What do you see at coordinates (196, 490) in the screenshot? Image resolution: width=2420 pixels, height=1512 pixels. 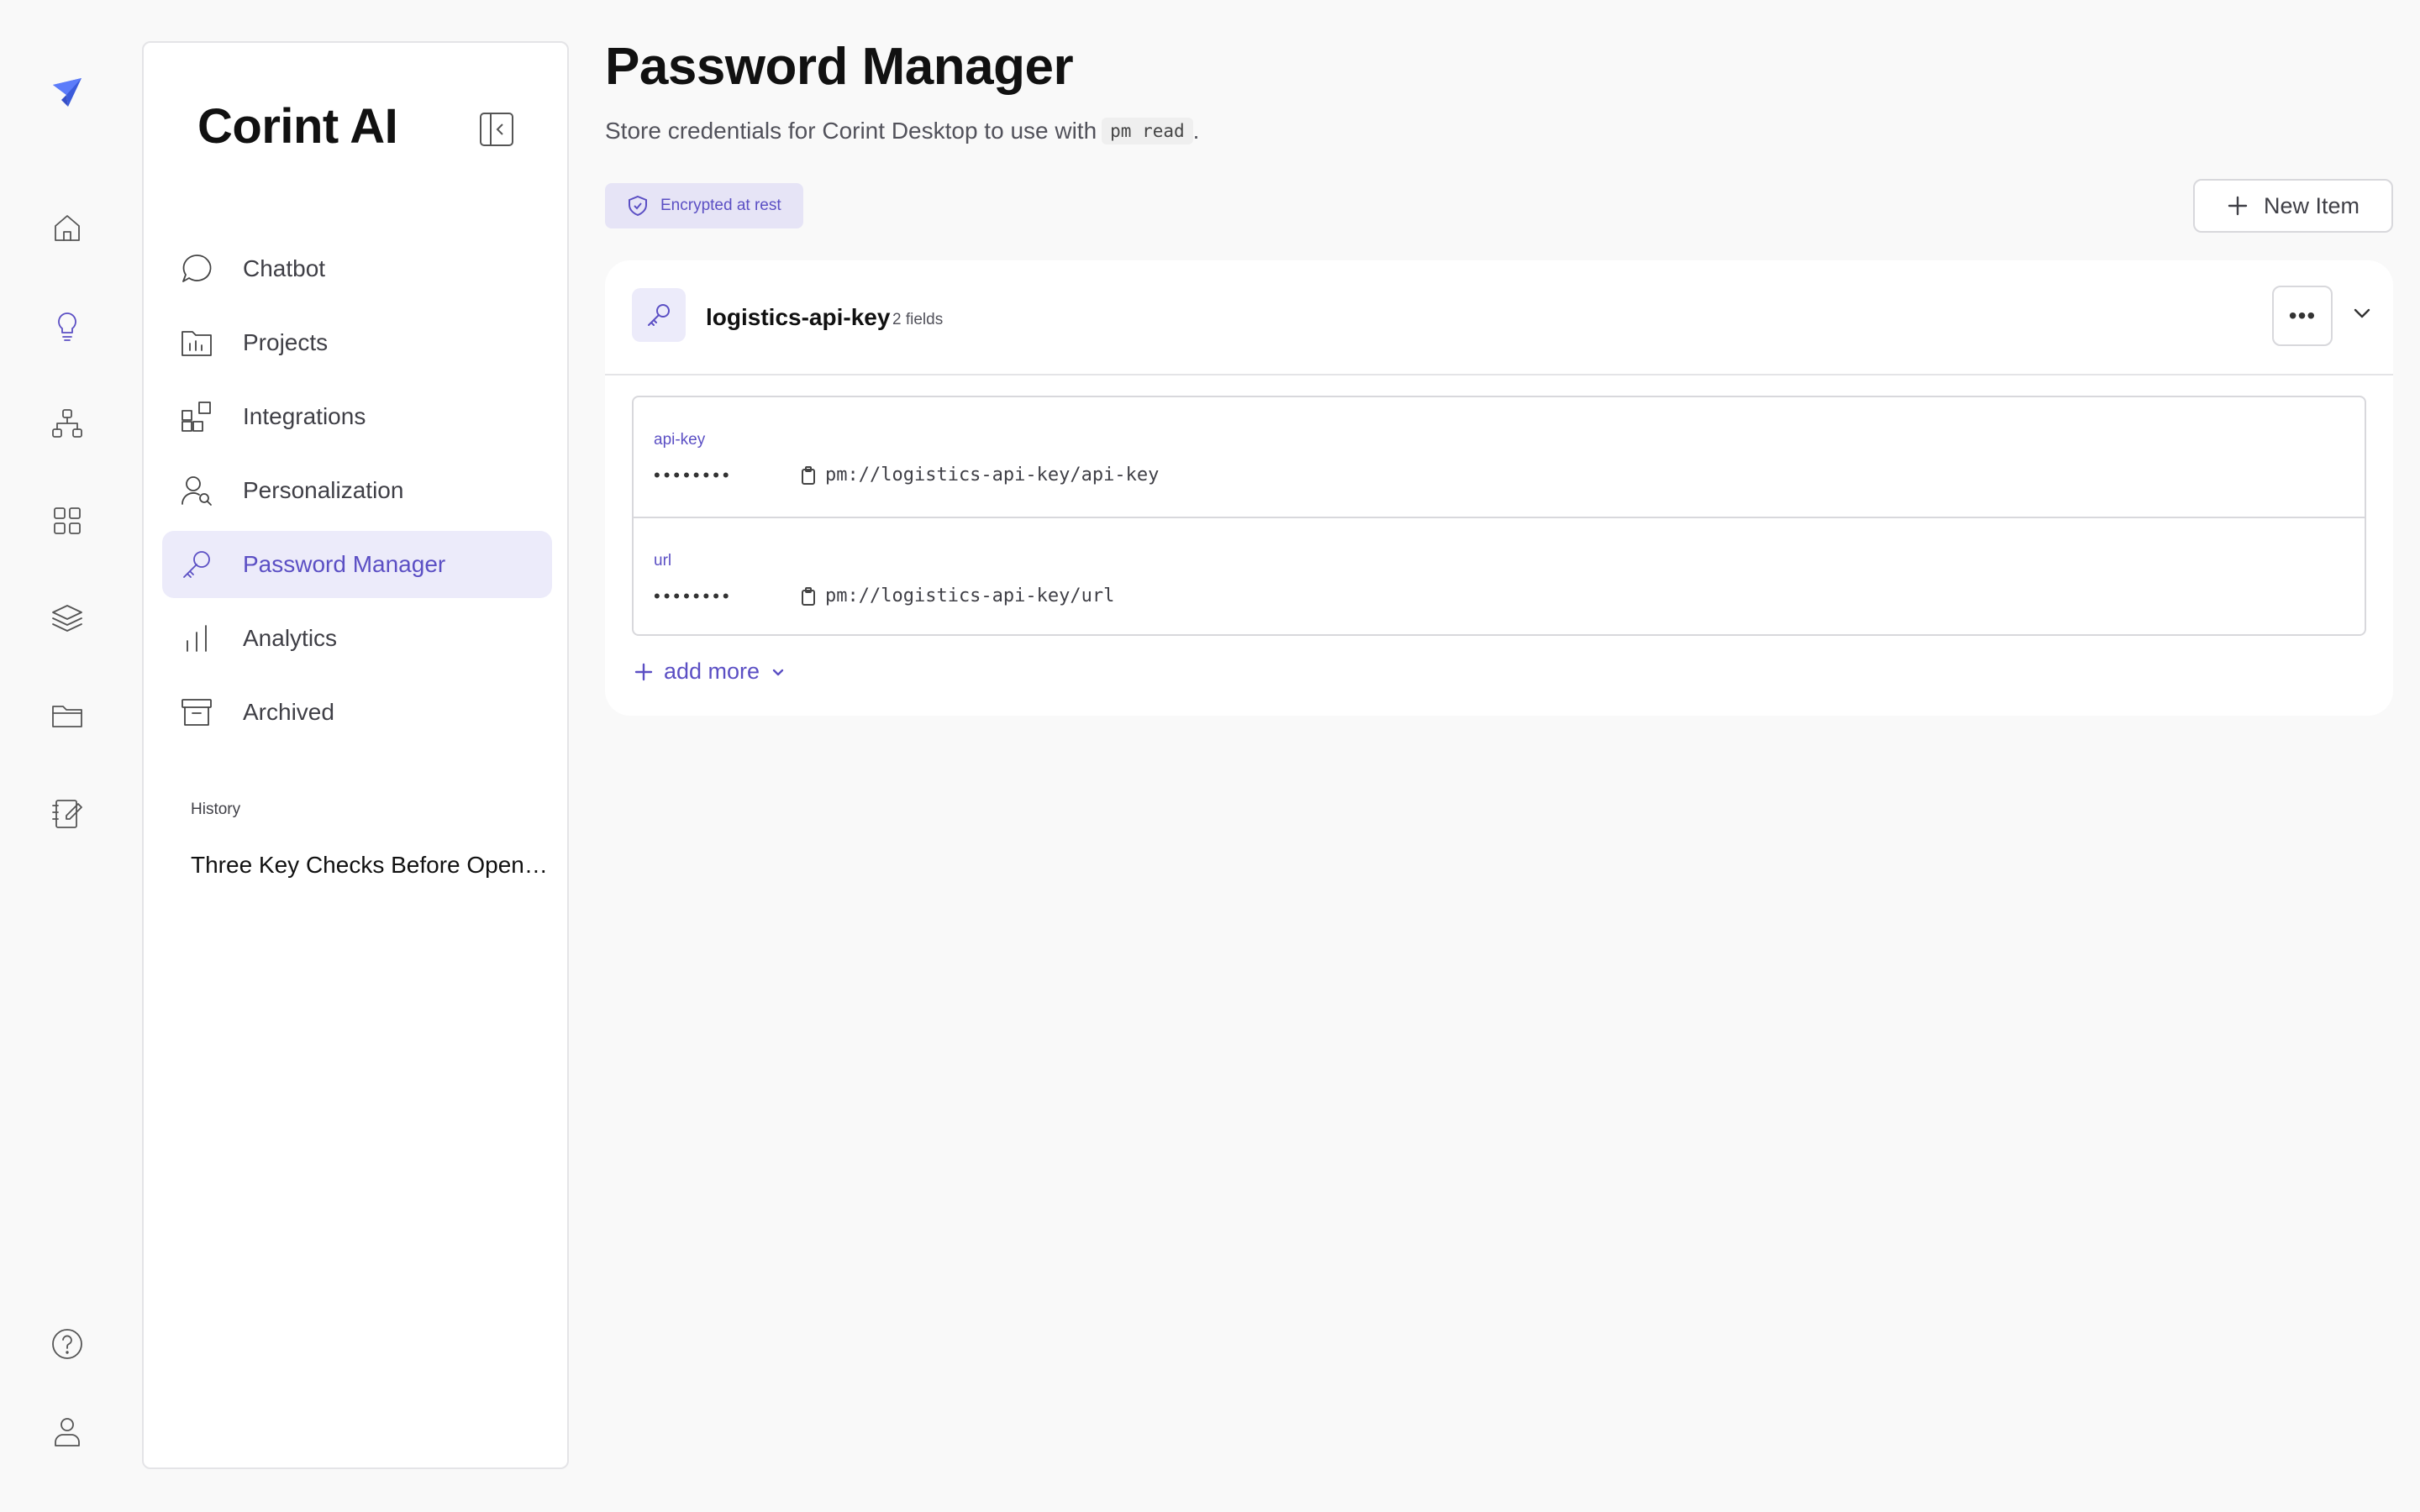 I see `person-search-icon` at bounding box center [196, 490].